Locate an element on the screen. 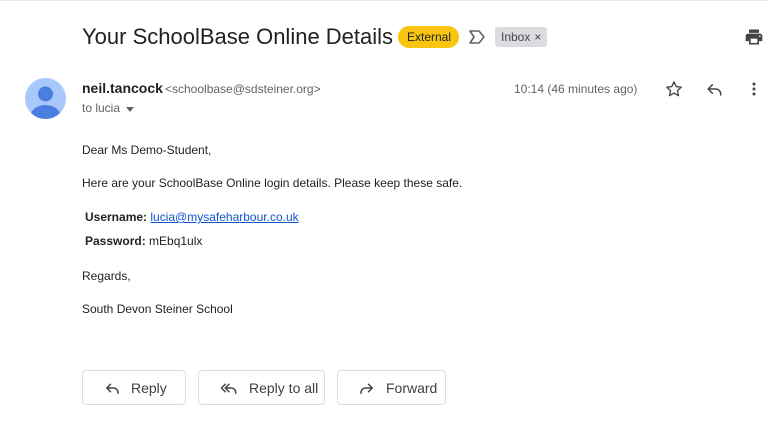 The width and height of the screenshot is (769, 437). greeting: Dear Ms Demo-Student, is located at coordinates (147, 150).